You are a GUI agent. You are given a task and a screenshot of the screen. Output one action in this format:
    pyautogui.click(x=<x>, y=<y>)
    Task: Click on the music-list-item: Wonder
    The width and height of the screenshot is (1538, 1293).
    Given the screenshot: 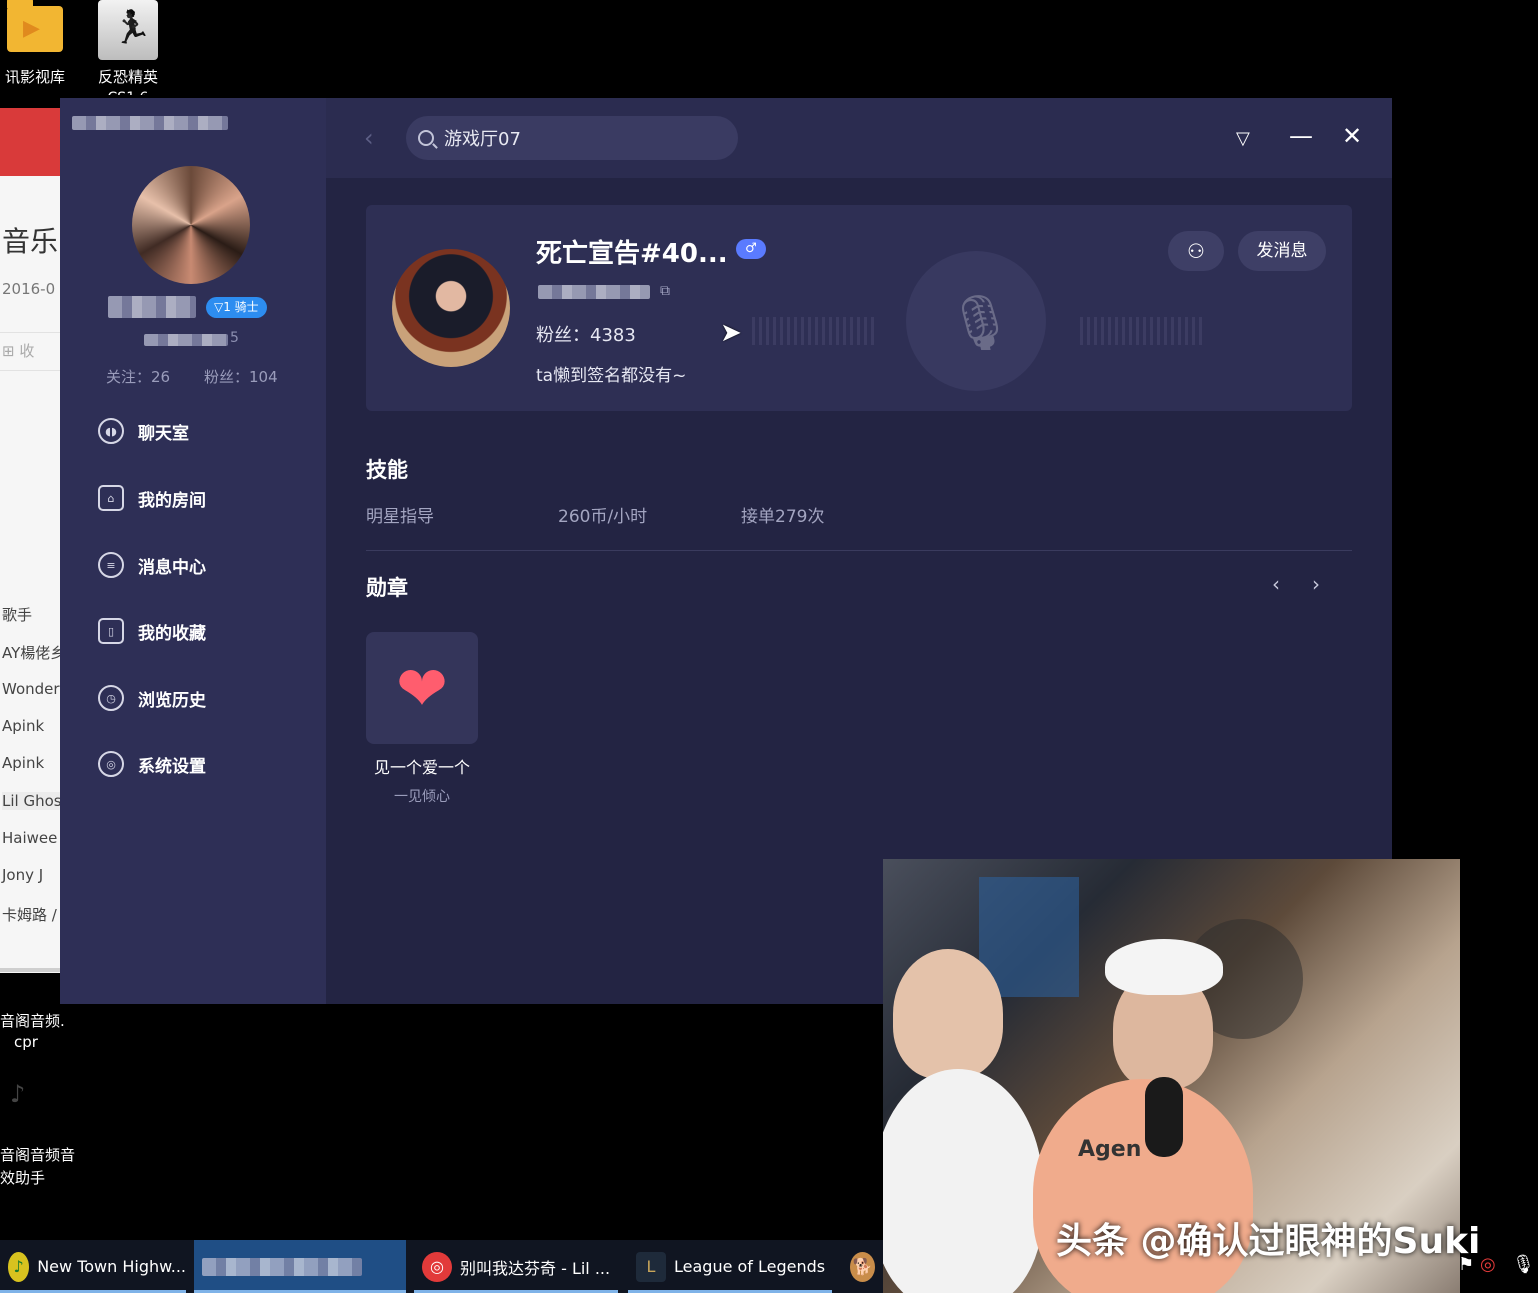 What is the action you would take?
    pyautogui.click(x=31, y=689)
    